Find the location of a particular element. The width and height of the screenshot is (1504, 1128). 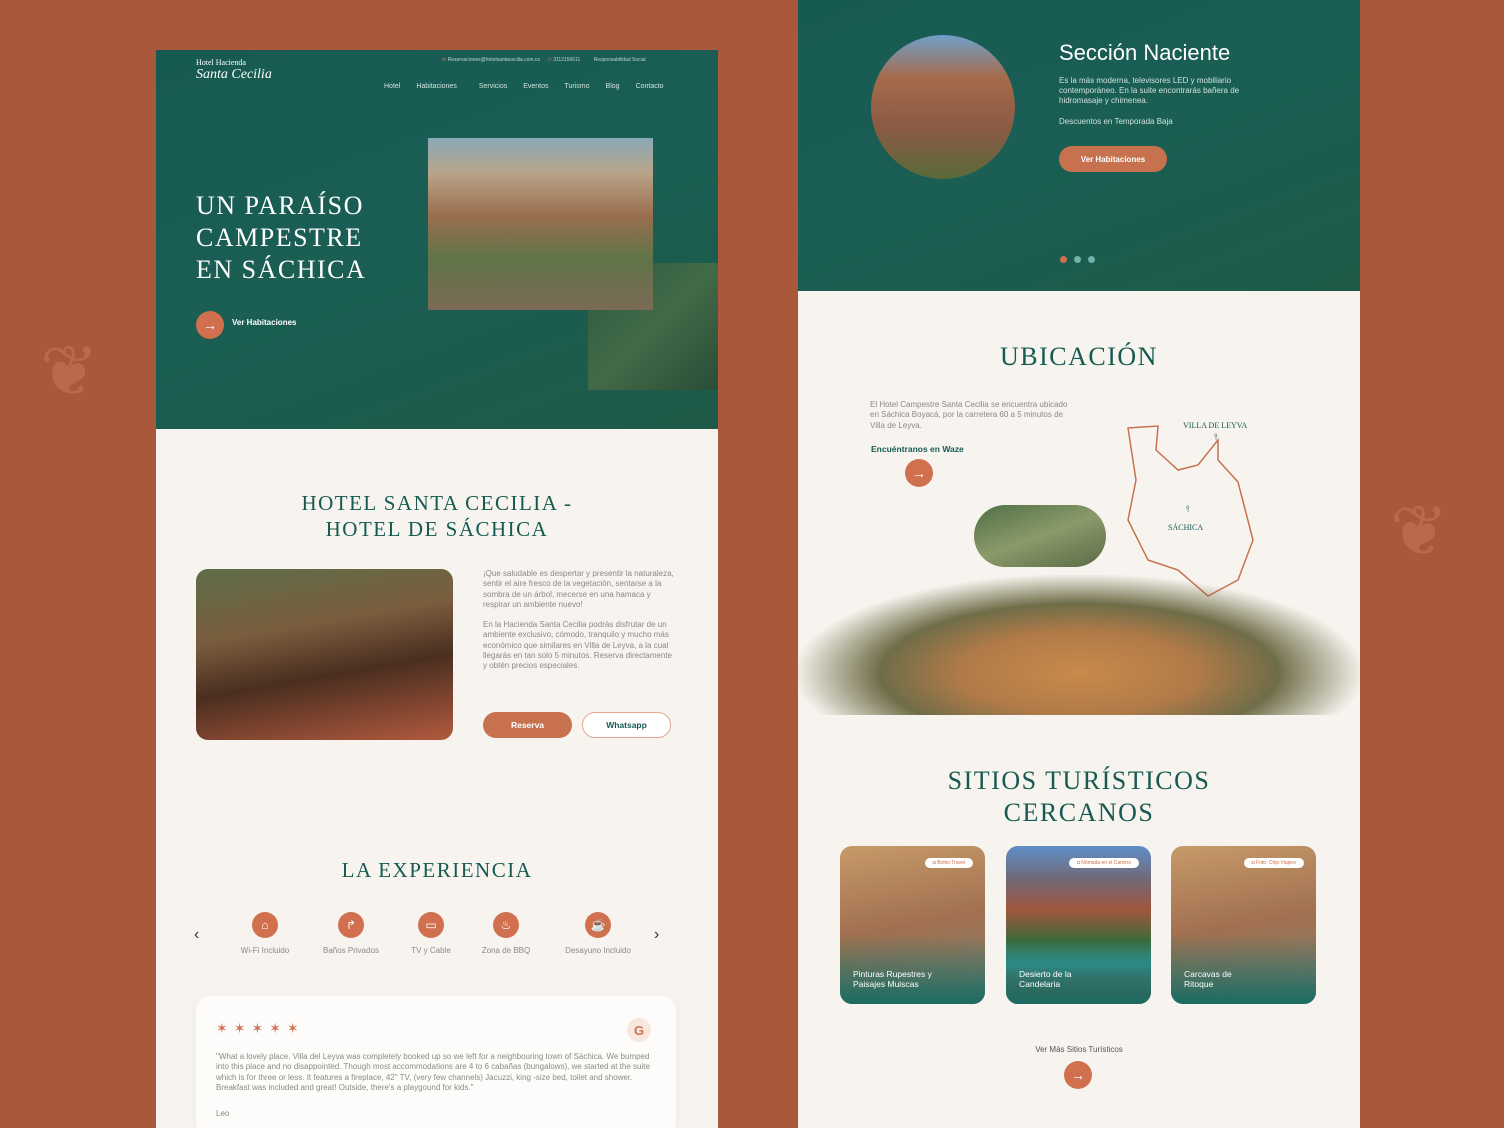

amenity-bathroom: ↱ Baños Privados is located at coordinates (351, 933).